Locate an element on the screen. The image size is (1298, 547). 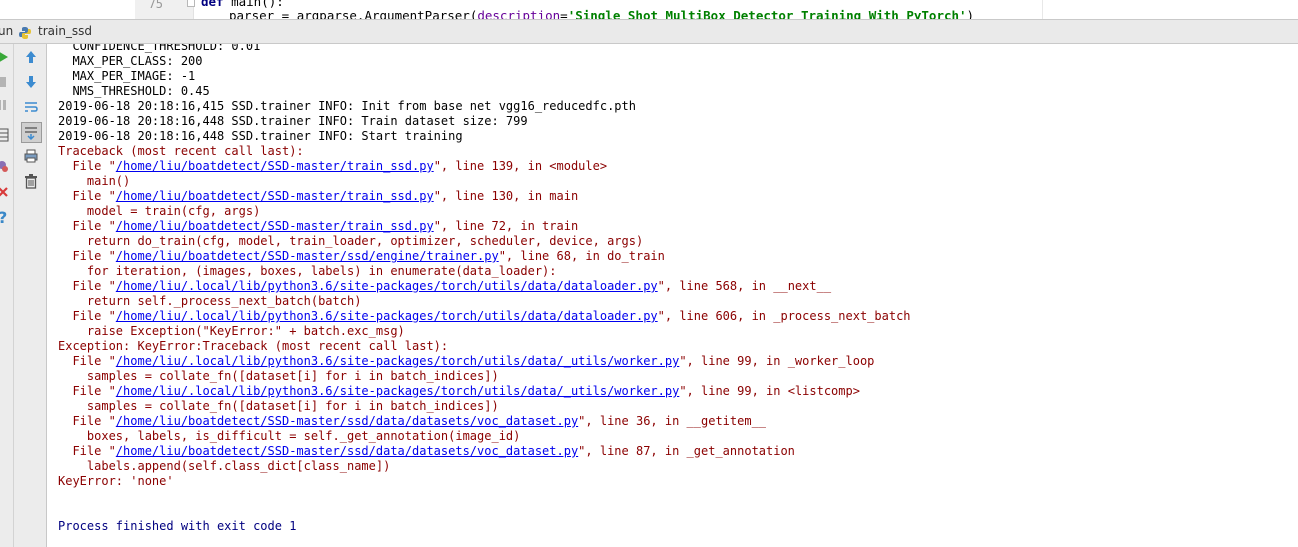
console-line: MAX_PER_CLASS: 200 is located at coordinates (130, 61).